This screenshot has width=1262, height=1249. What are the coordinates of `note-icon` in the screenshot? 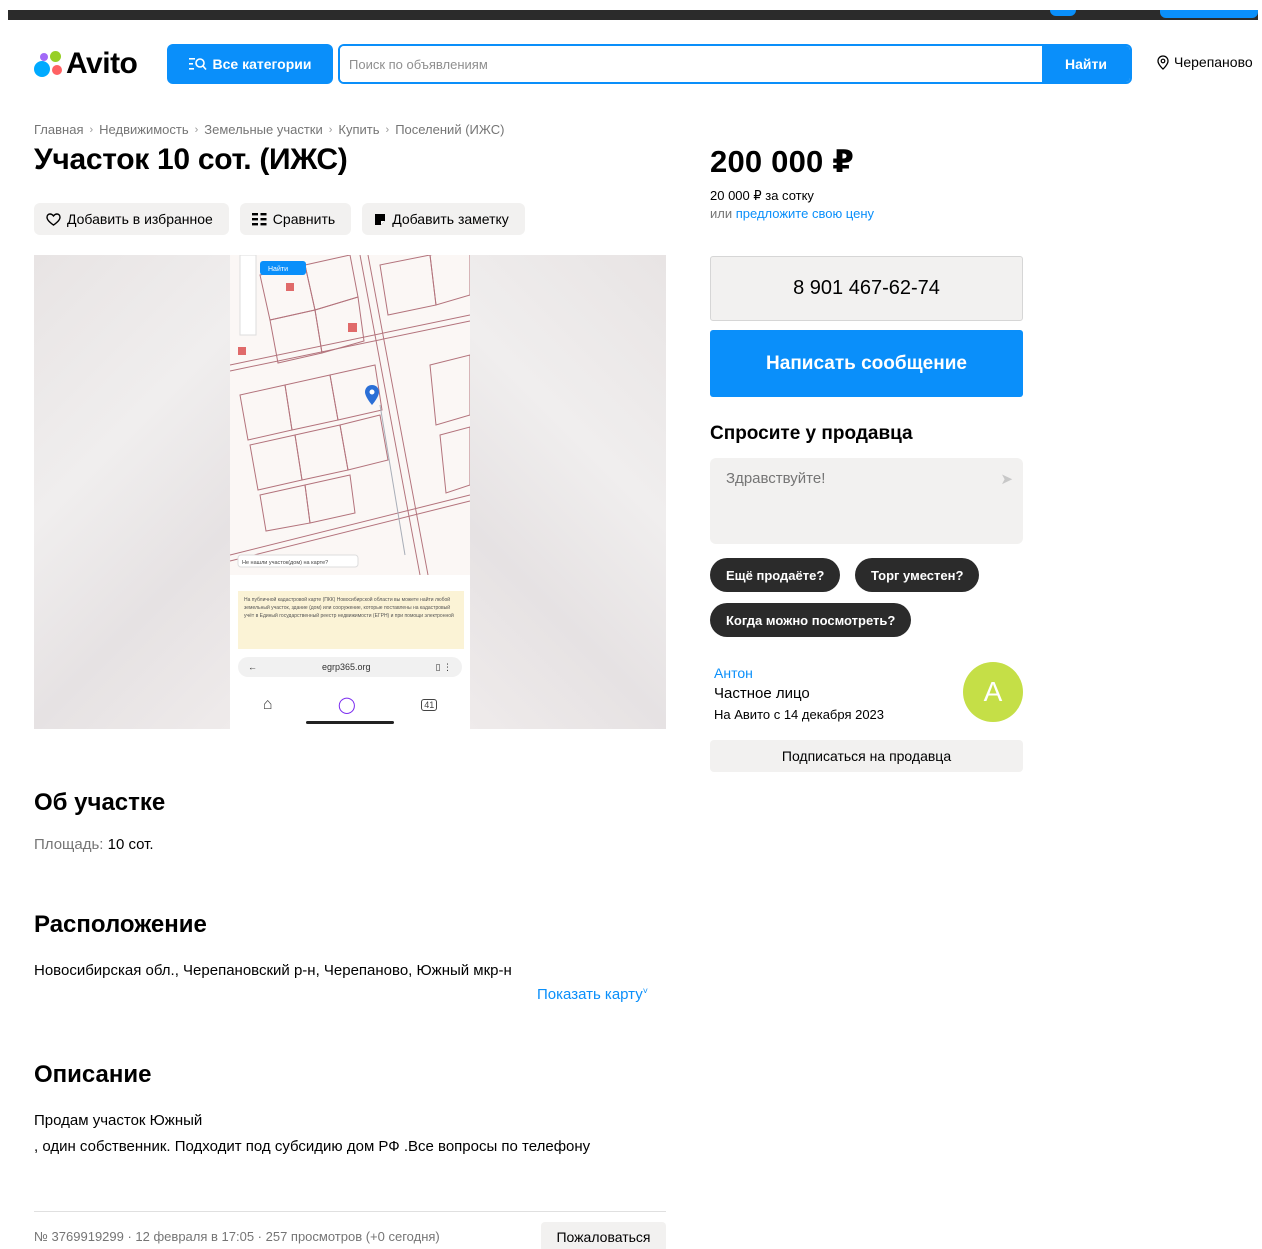 It's located at (380, 219).